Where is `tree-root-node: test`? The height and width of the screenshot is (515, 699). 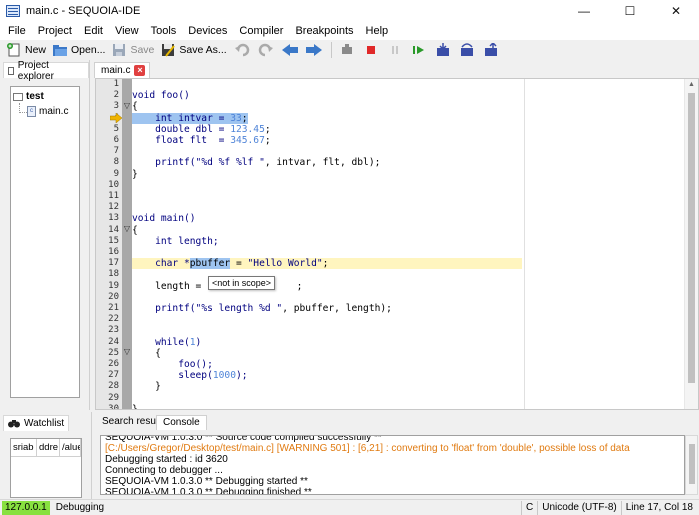
tree-root-node: test is located at coordinates (45, 96).